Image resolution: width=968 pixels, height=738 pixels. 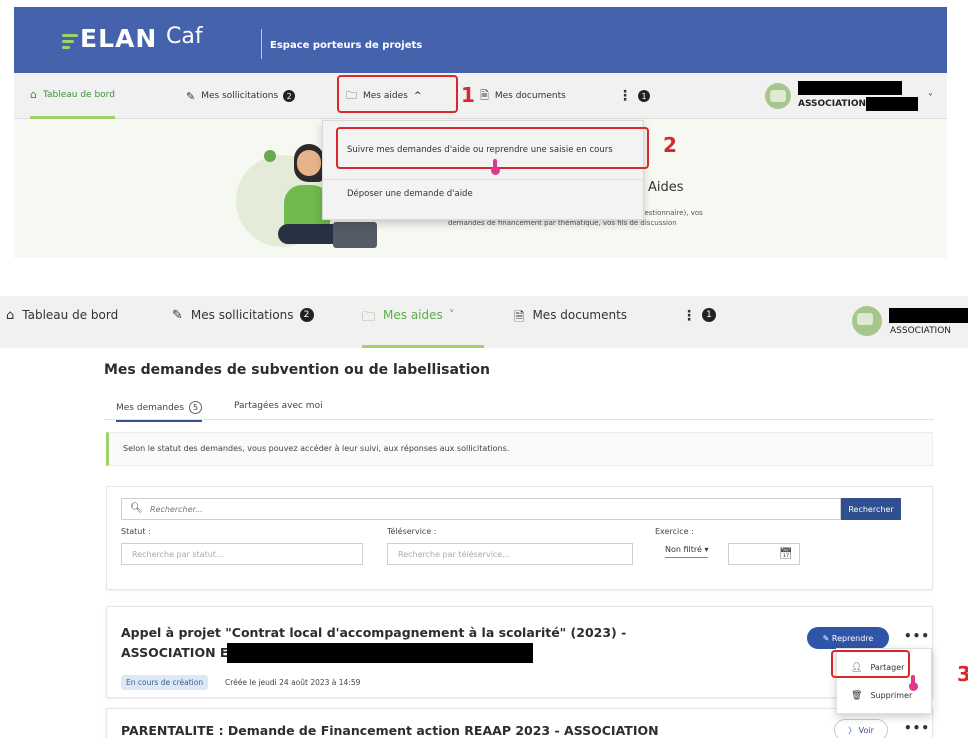 What do you see at coordinates (196, 407) in the screenshot?
I see `tab-count-badge: 5` at bounding box center [196, 407].